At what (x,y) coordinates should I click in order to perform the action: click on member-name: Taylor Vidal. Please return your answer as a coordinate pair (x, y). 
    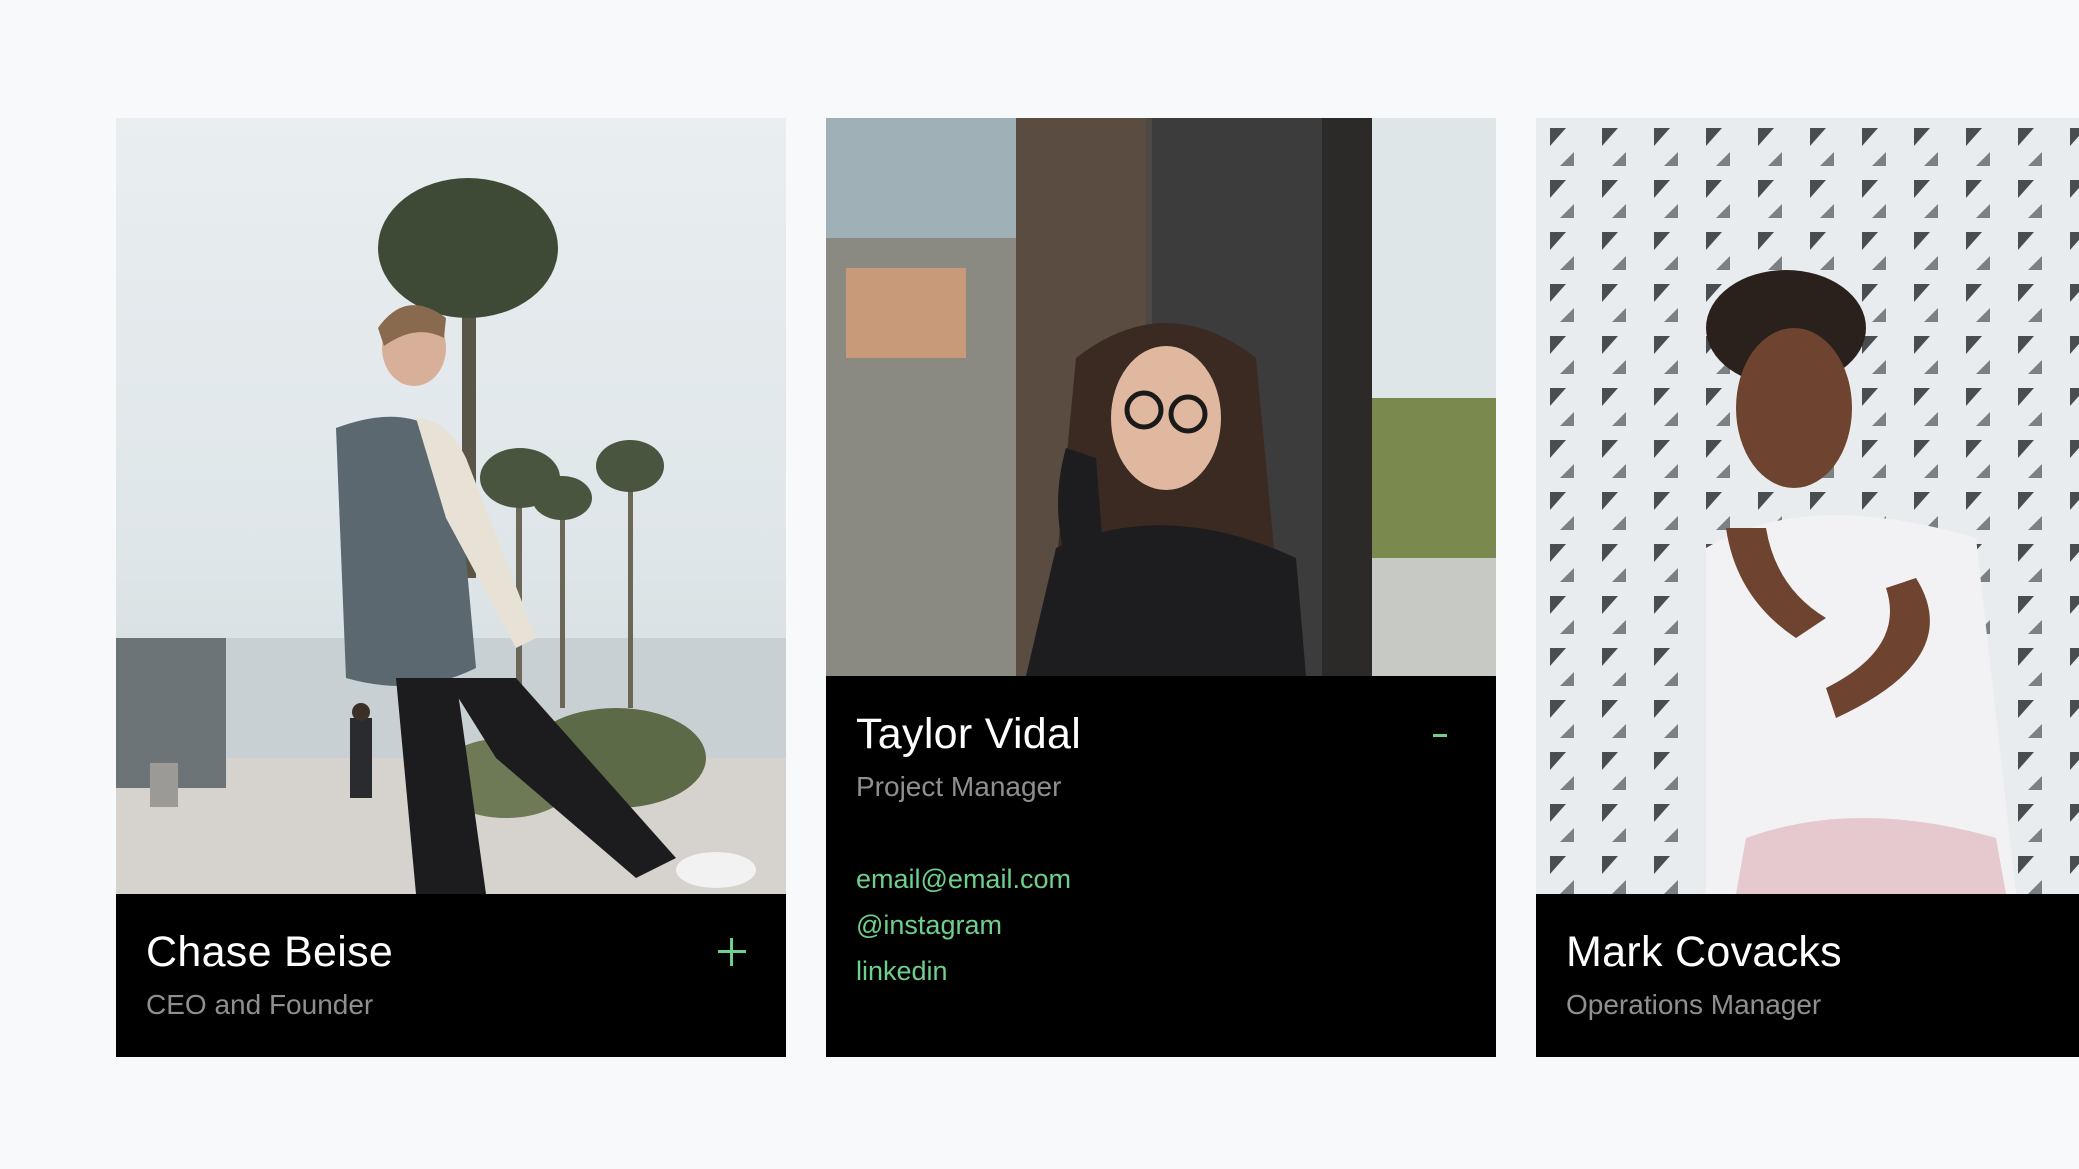
    Looking at the image, I should click on (969, 734).